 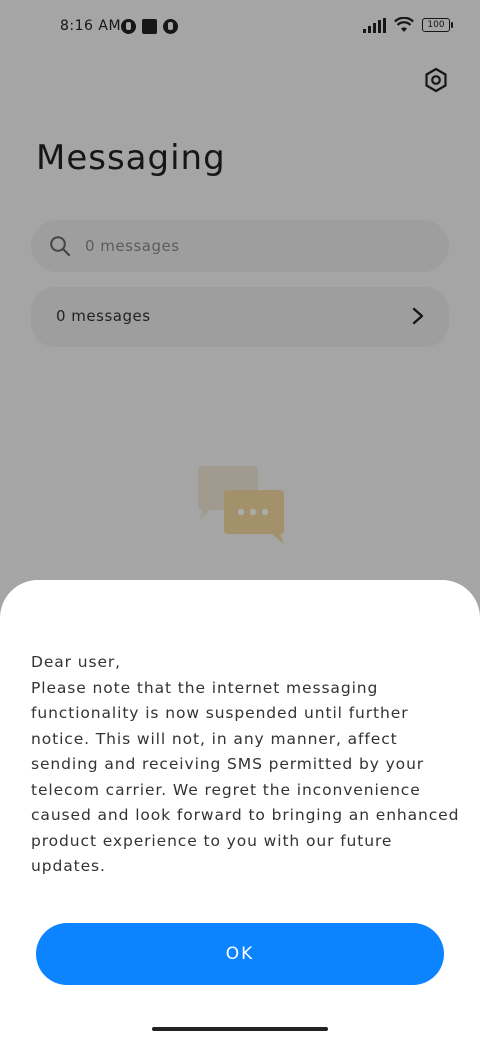 What do you see at coordinates (240, 1029) in the screenshot?
I see `home-indicator` at bounding box center [240, 1029].